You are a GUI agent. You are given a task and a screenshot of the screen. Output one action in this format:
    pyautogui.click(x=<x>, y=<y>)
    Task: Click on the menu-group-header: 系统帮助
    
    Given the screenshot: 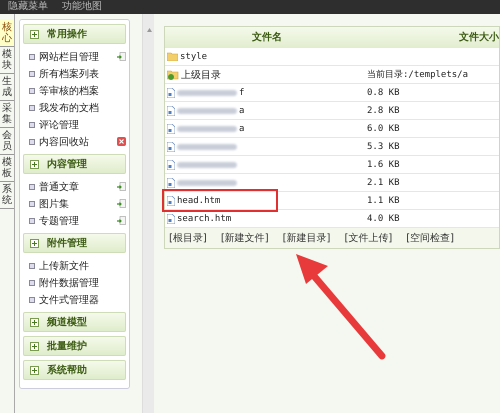 What is the action you would take?
    pyautogui.click(x=74, y=370)
    